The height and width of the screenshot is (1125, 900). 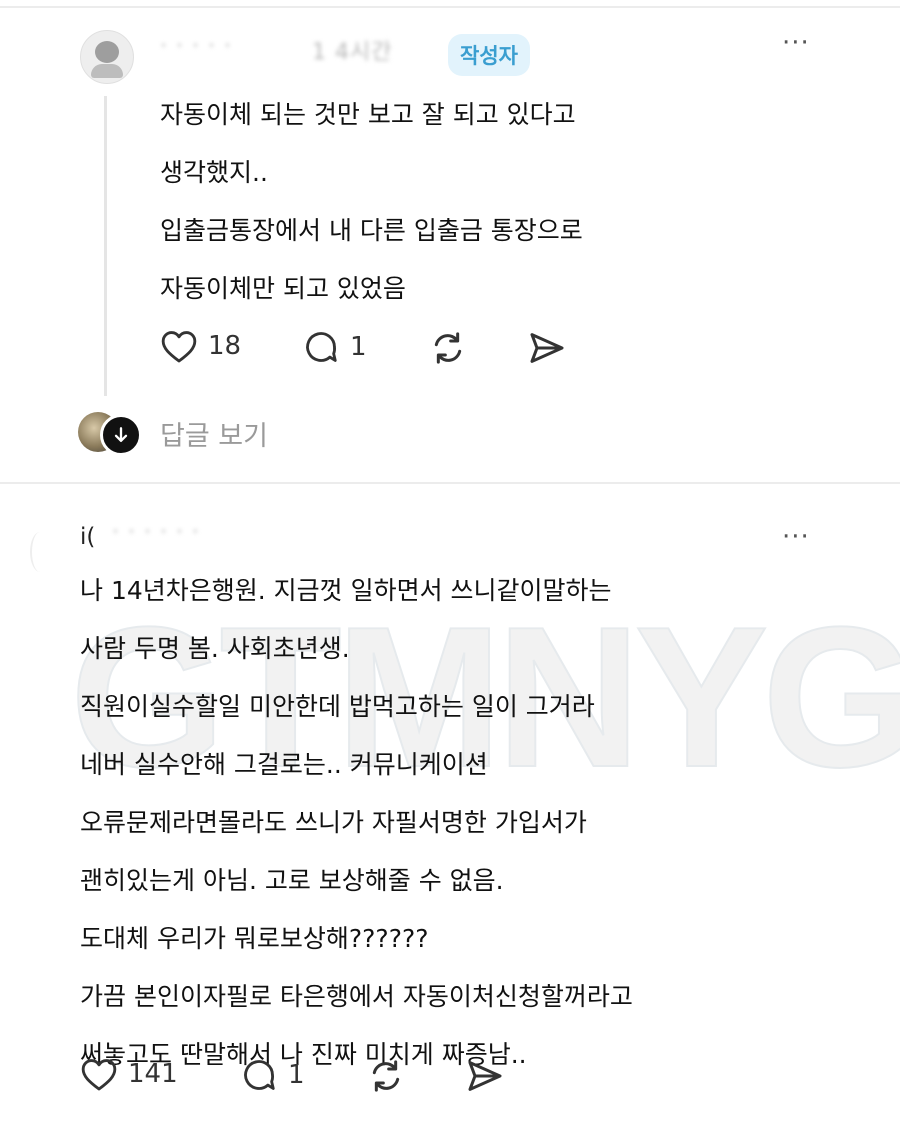 What do you see at coordinates (214, 433) in the screenshot?
I see `view-replies-link: 답글 보기` at bounding box center [214, 433].